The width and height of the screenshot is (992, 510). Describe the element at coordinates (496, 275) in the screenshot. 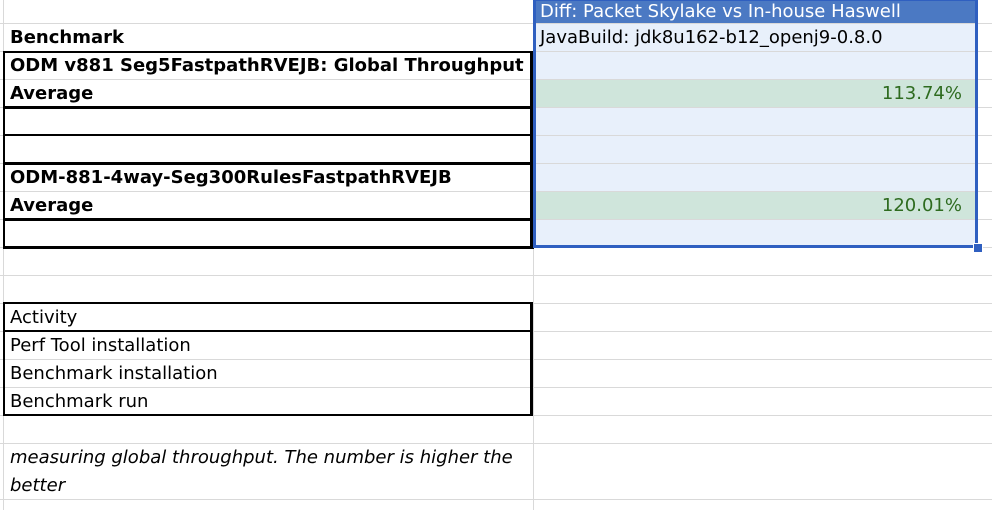

I see `gridline` at that location.